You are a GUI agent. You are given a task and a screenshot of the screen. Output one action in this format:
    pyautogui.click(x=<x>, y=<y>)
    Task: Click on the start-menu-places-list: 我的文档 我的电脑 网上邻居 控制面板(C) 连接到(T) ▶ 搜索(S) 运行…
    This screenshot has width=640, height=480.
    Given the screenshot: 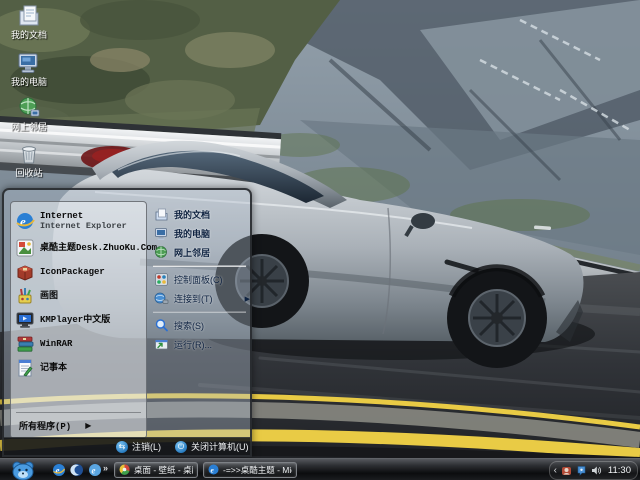 What is the action you would take?
    pyautogui.click(x=200, y=279)
    